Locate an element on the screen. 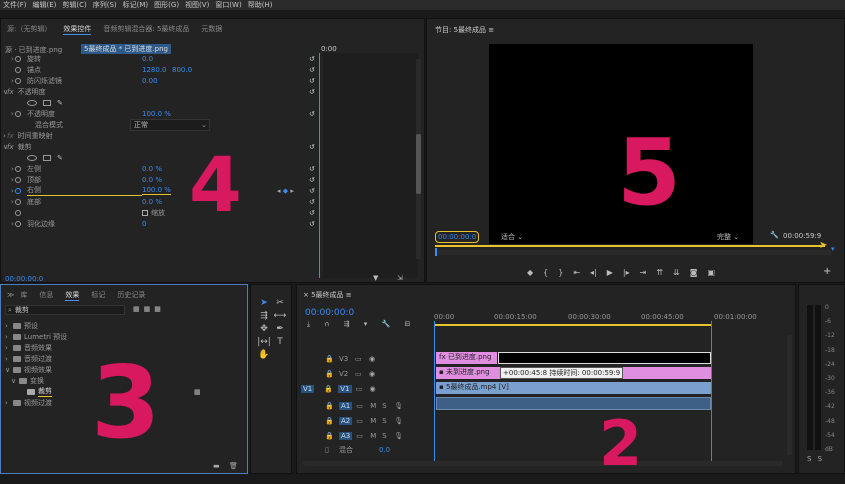 Image resolution: width=845 pixels, height=484 pixels. program-scrubber is located at coordinates (633, 252).